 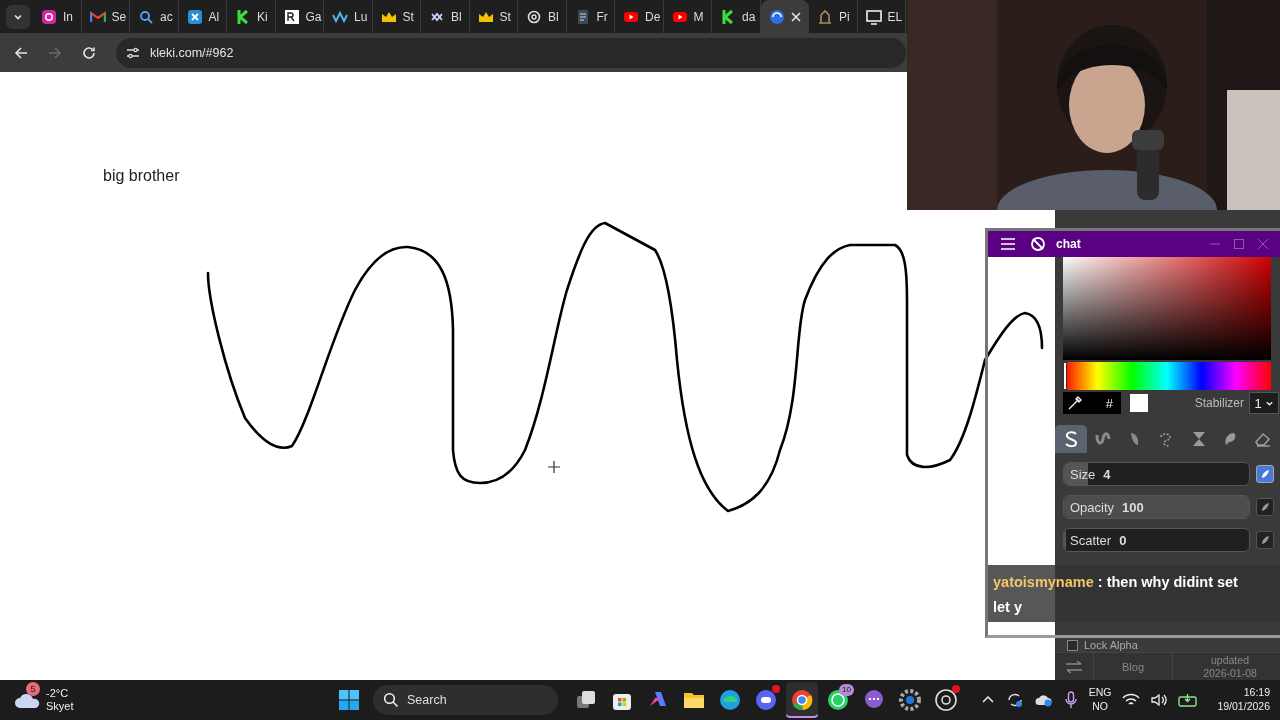 What do you see at coordinates (1075, 403) in the screenshot?
I see `eyedropper-icon` at bounding box center [1075, 403].